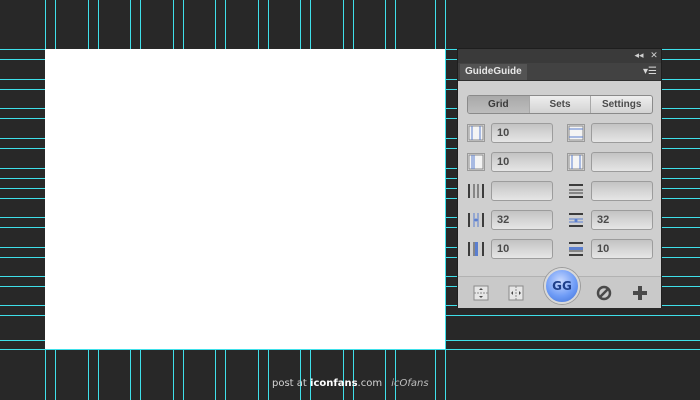  Describe the element at coordinates (650, 71) in the screenshot. I see `panel-menu-icon: ▾☰` at that location.